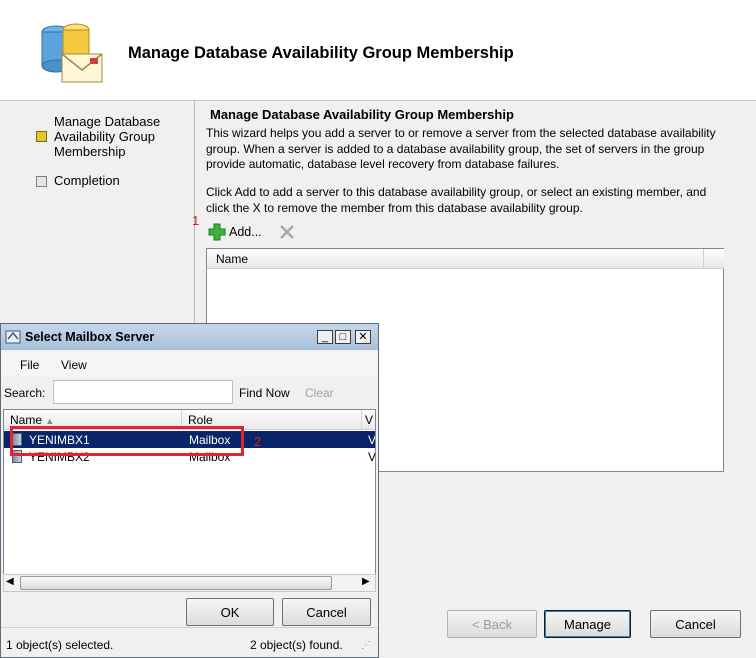  What do you see at coordinates (90, 337) in the screenshot?
I see `dialog-title: Select Mailbox Server` at bounding box center [90, 337].